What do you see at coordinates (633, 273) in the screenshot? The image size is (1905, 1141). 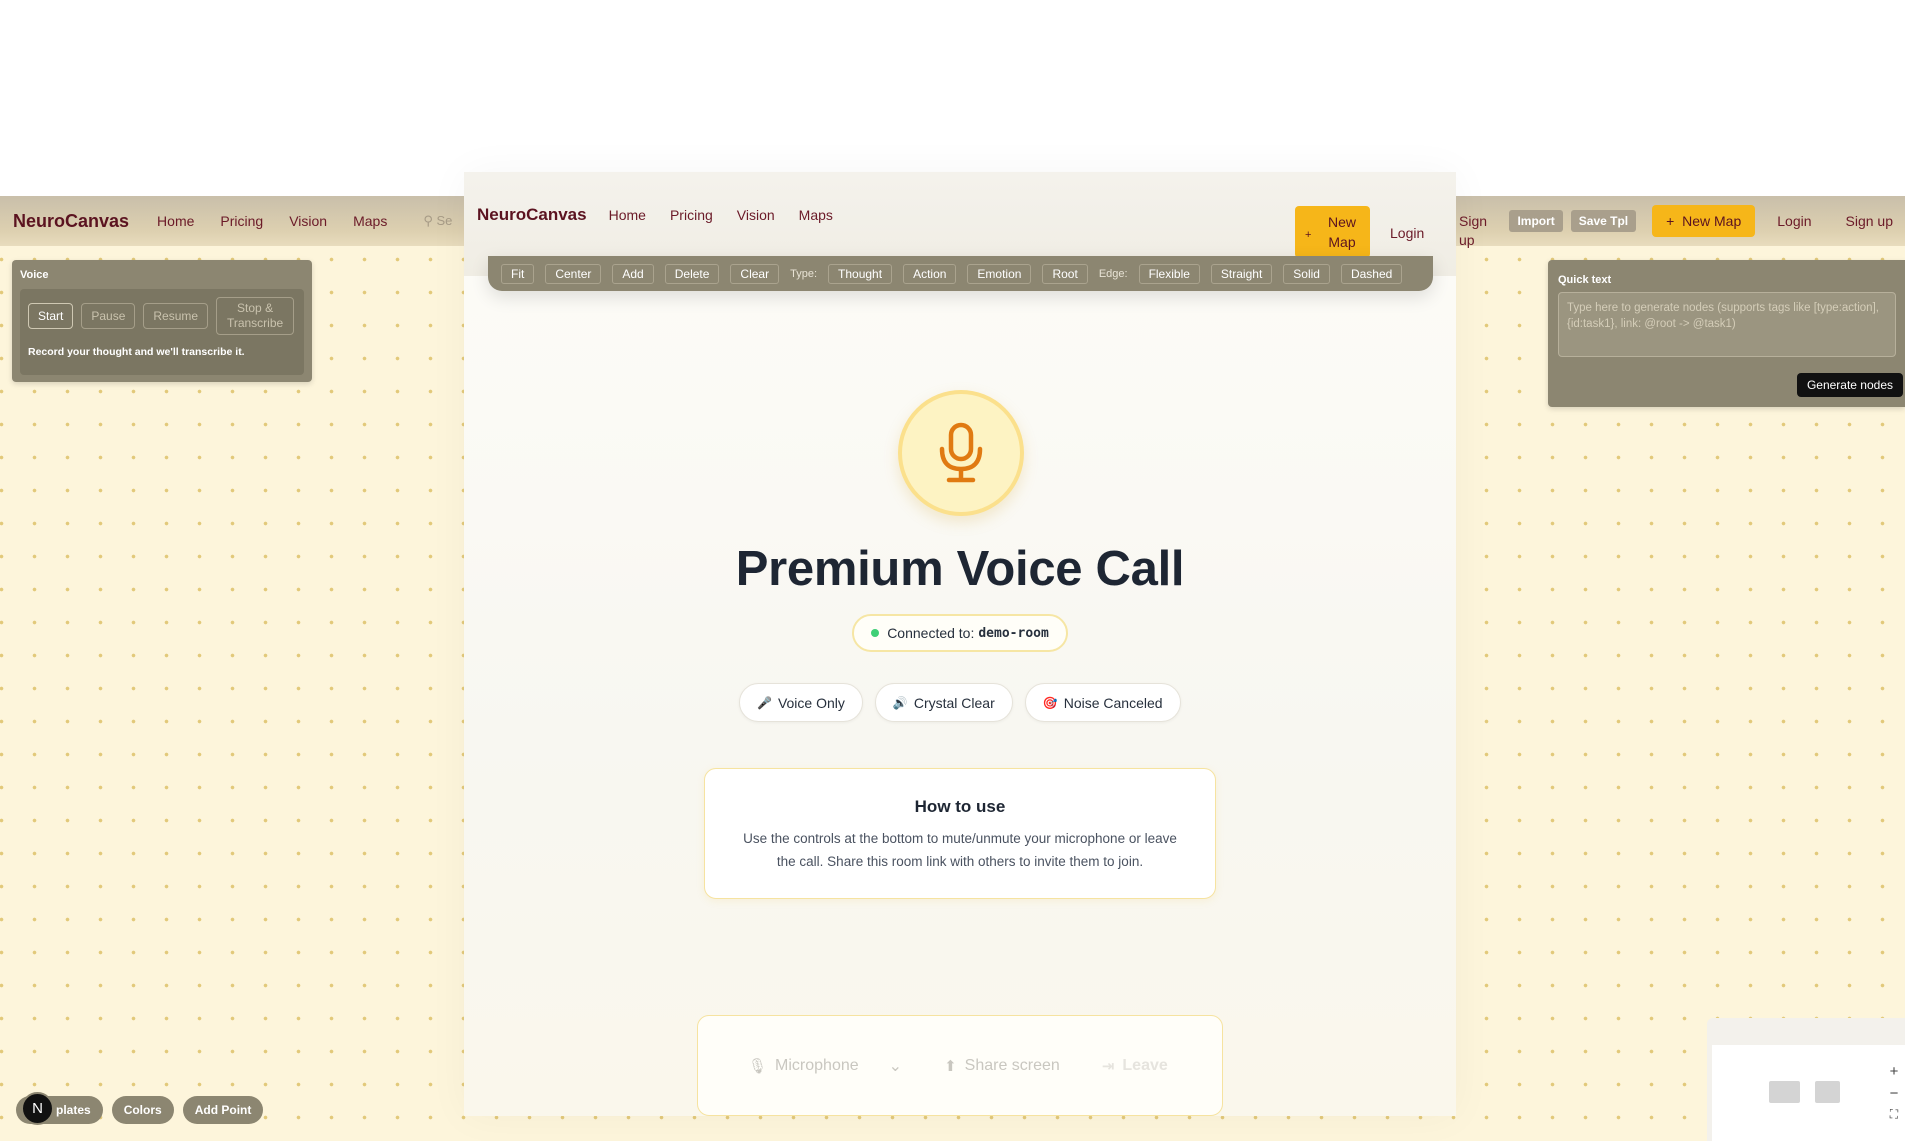 I see `add-button: Add` at bounding box center [633, 273].